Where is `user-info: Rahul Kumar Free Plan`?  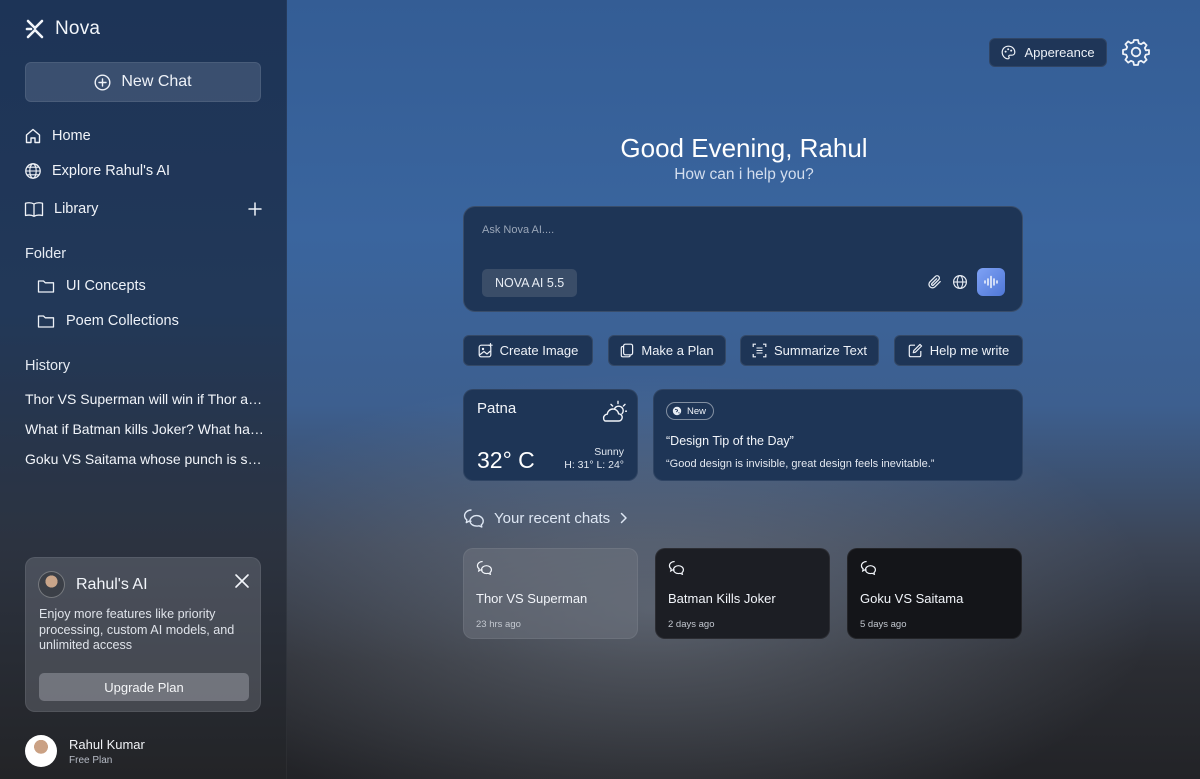
user-info: Rahul Kumar Free Plan is located at coordinates (107, 751).